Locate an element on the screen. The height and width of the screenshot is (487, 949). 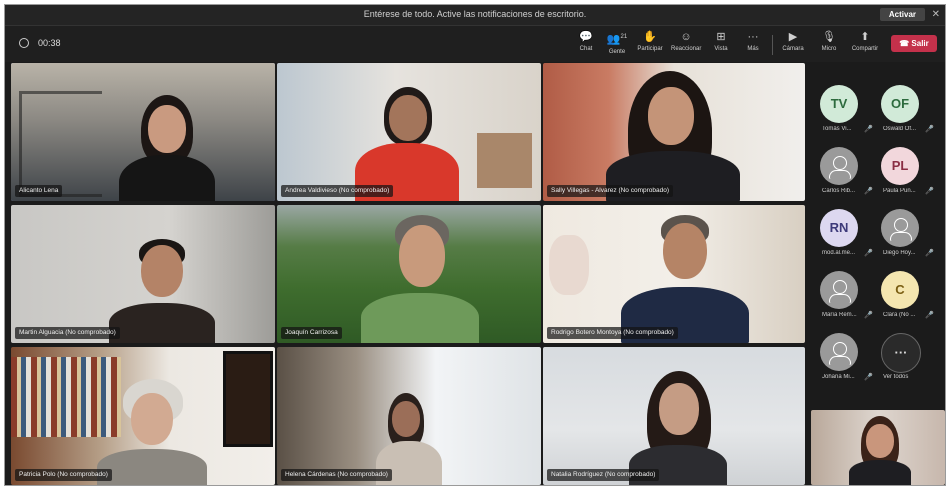
share-icon: ⬆ is located at coordinates (865, 37).